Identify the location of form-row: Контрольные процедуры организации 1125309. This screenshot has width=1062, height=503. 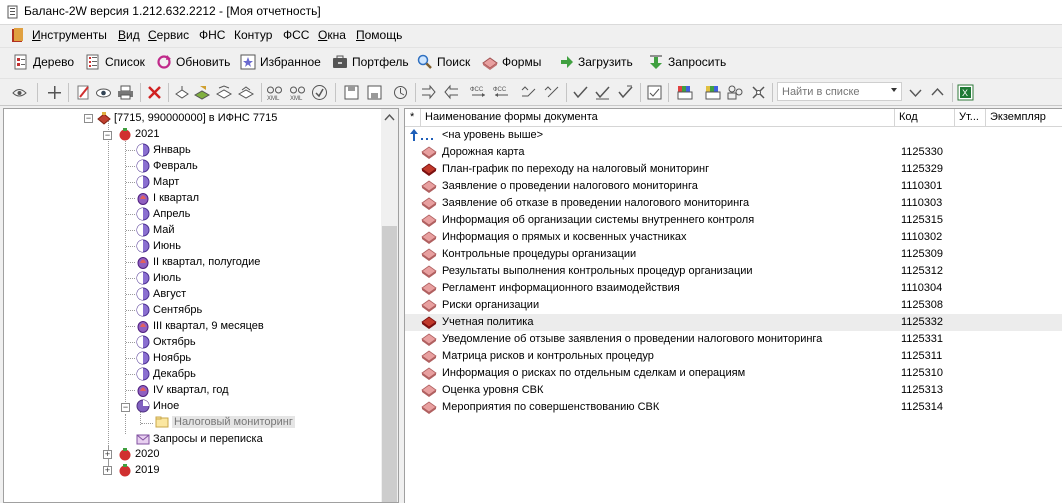
(733, 254).